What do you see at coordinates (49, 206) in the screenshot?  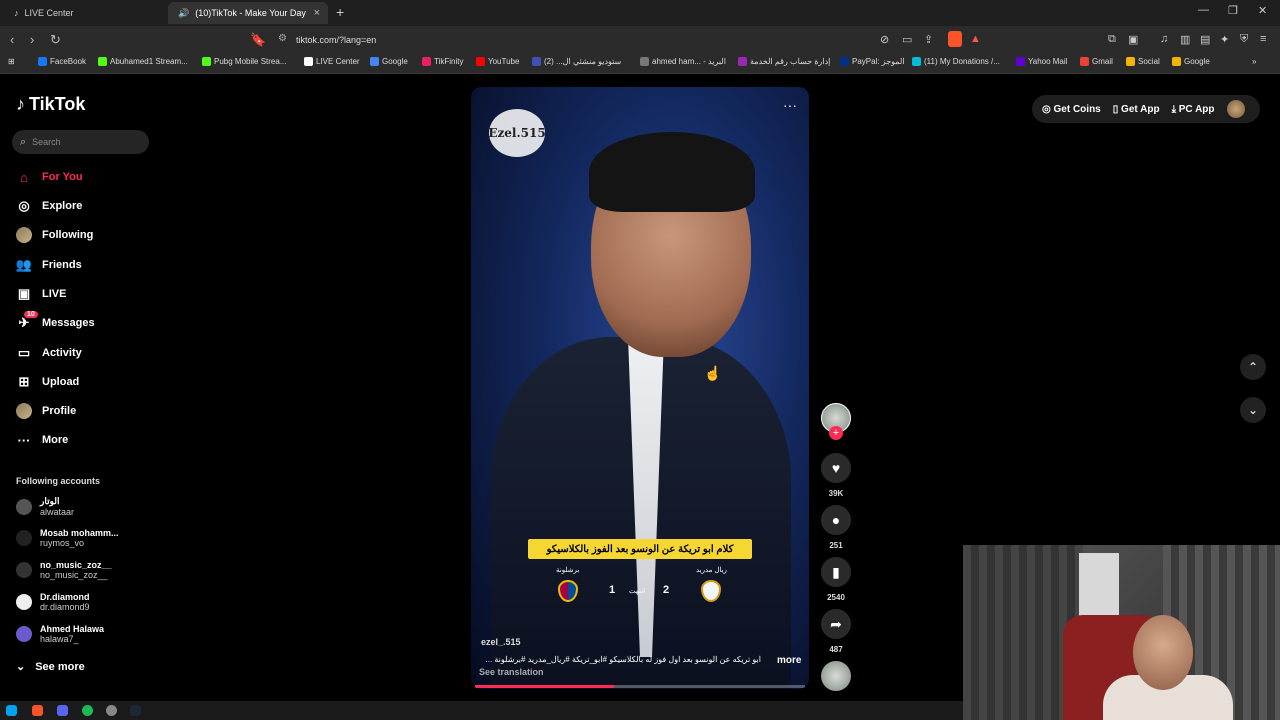 I see `sidebar-item-explore: ◎ Explore` at bounding box center [49, 206].